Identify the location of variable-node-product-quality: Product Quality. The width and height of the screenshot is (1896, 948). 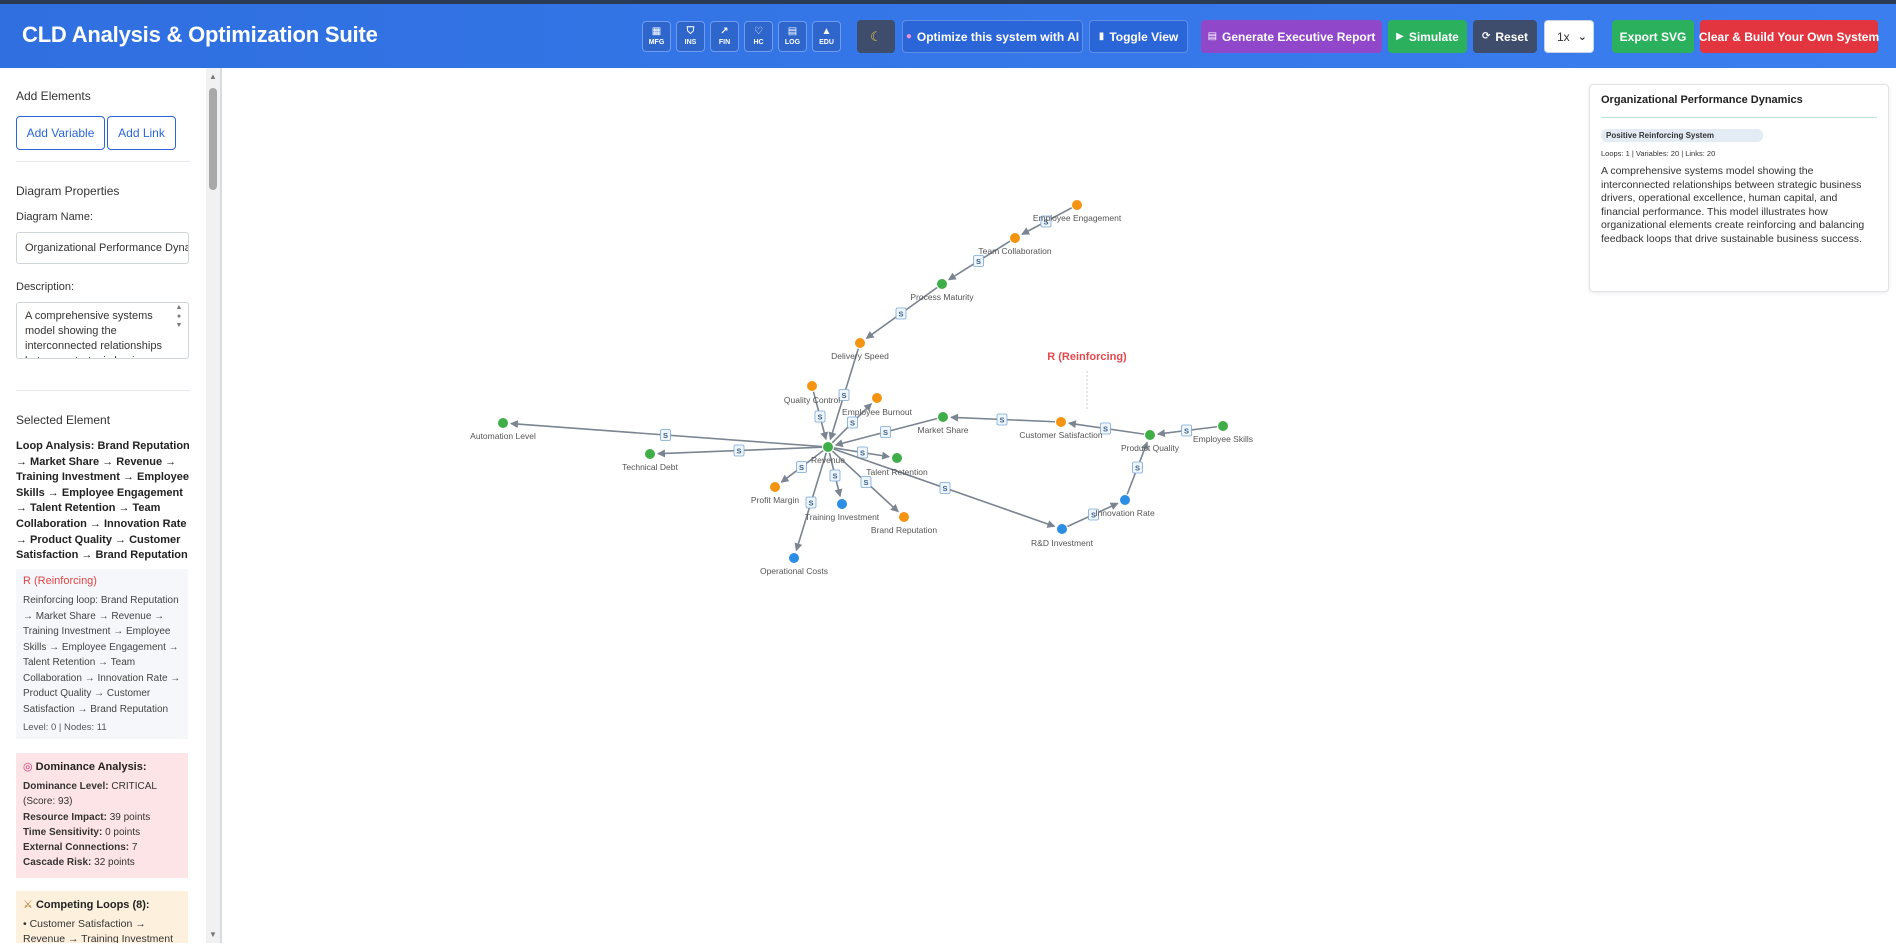
(1150, 441).